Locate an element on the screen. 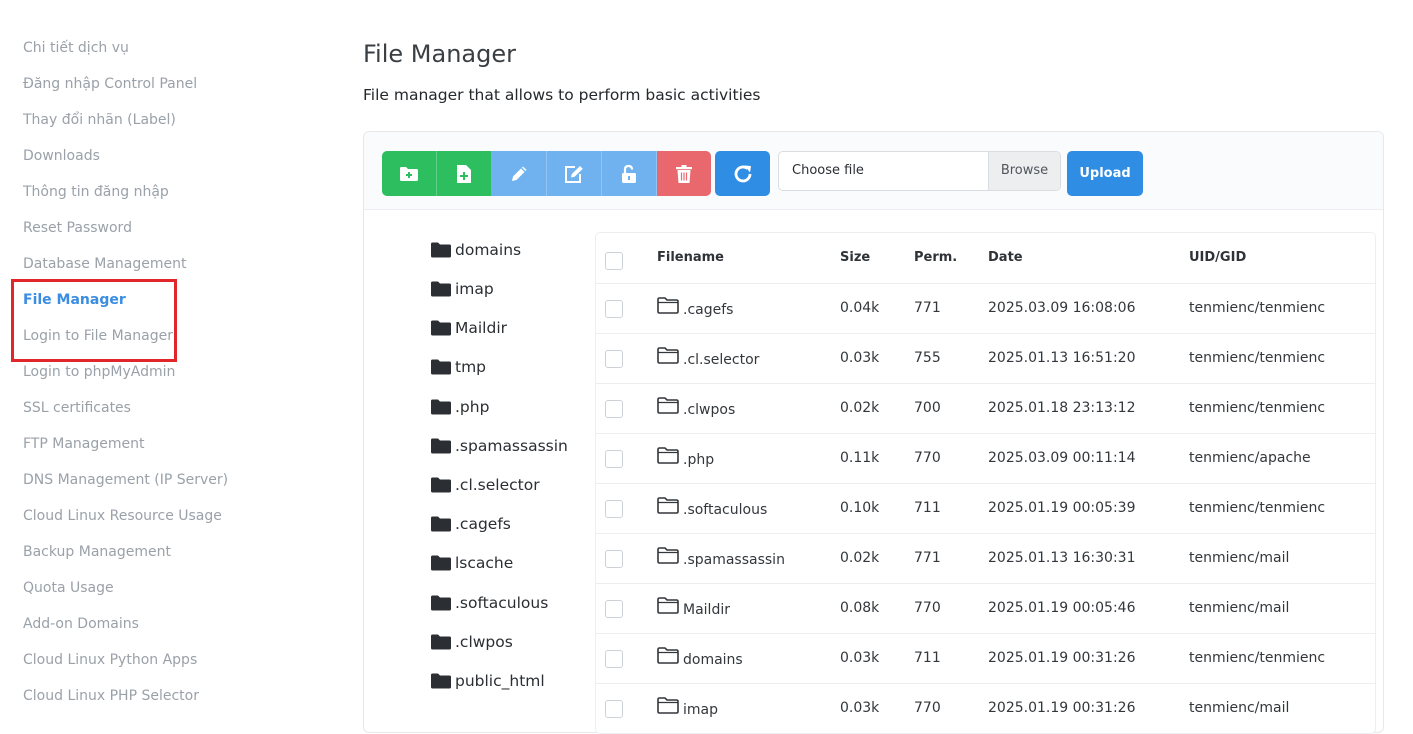  tree-folder: imap is located at coordinates (462, 289).